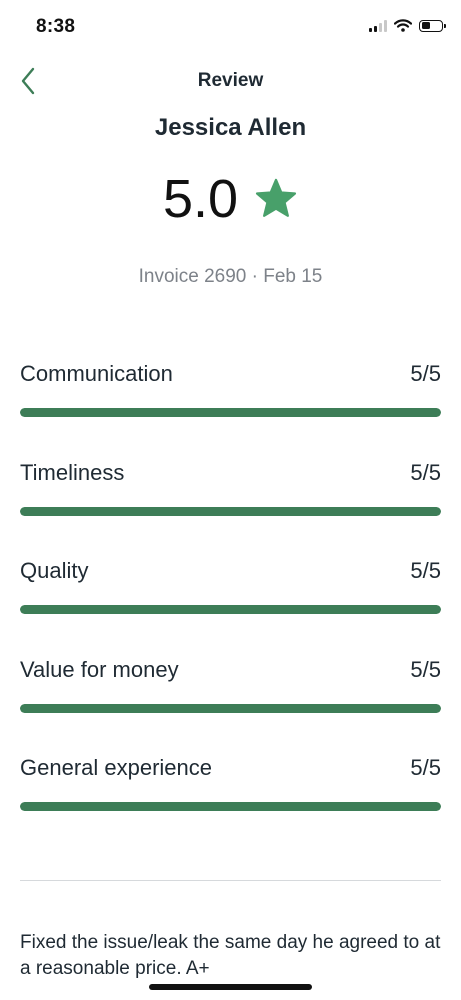 The image size is (461, 1000). I want to click on category-quality: Quality 5/5, so click(230, 604).